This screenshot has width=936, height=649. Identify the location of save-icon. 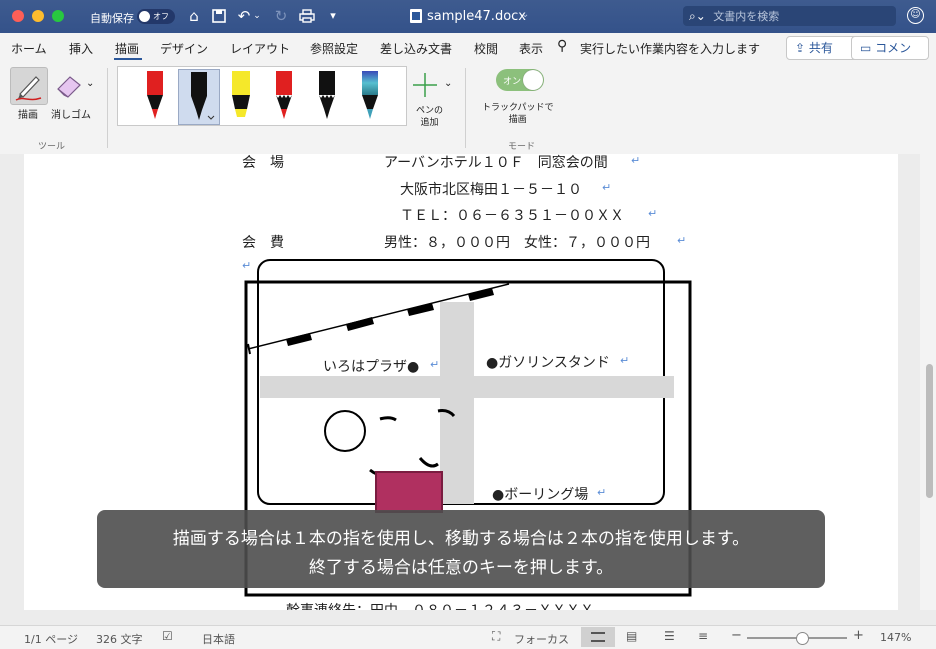
(219, 16).